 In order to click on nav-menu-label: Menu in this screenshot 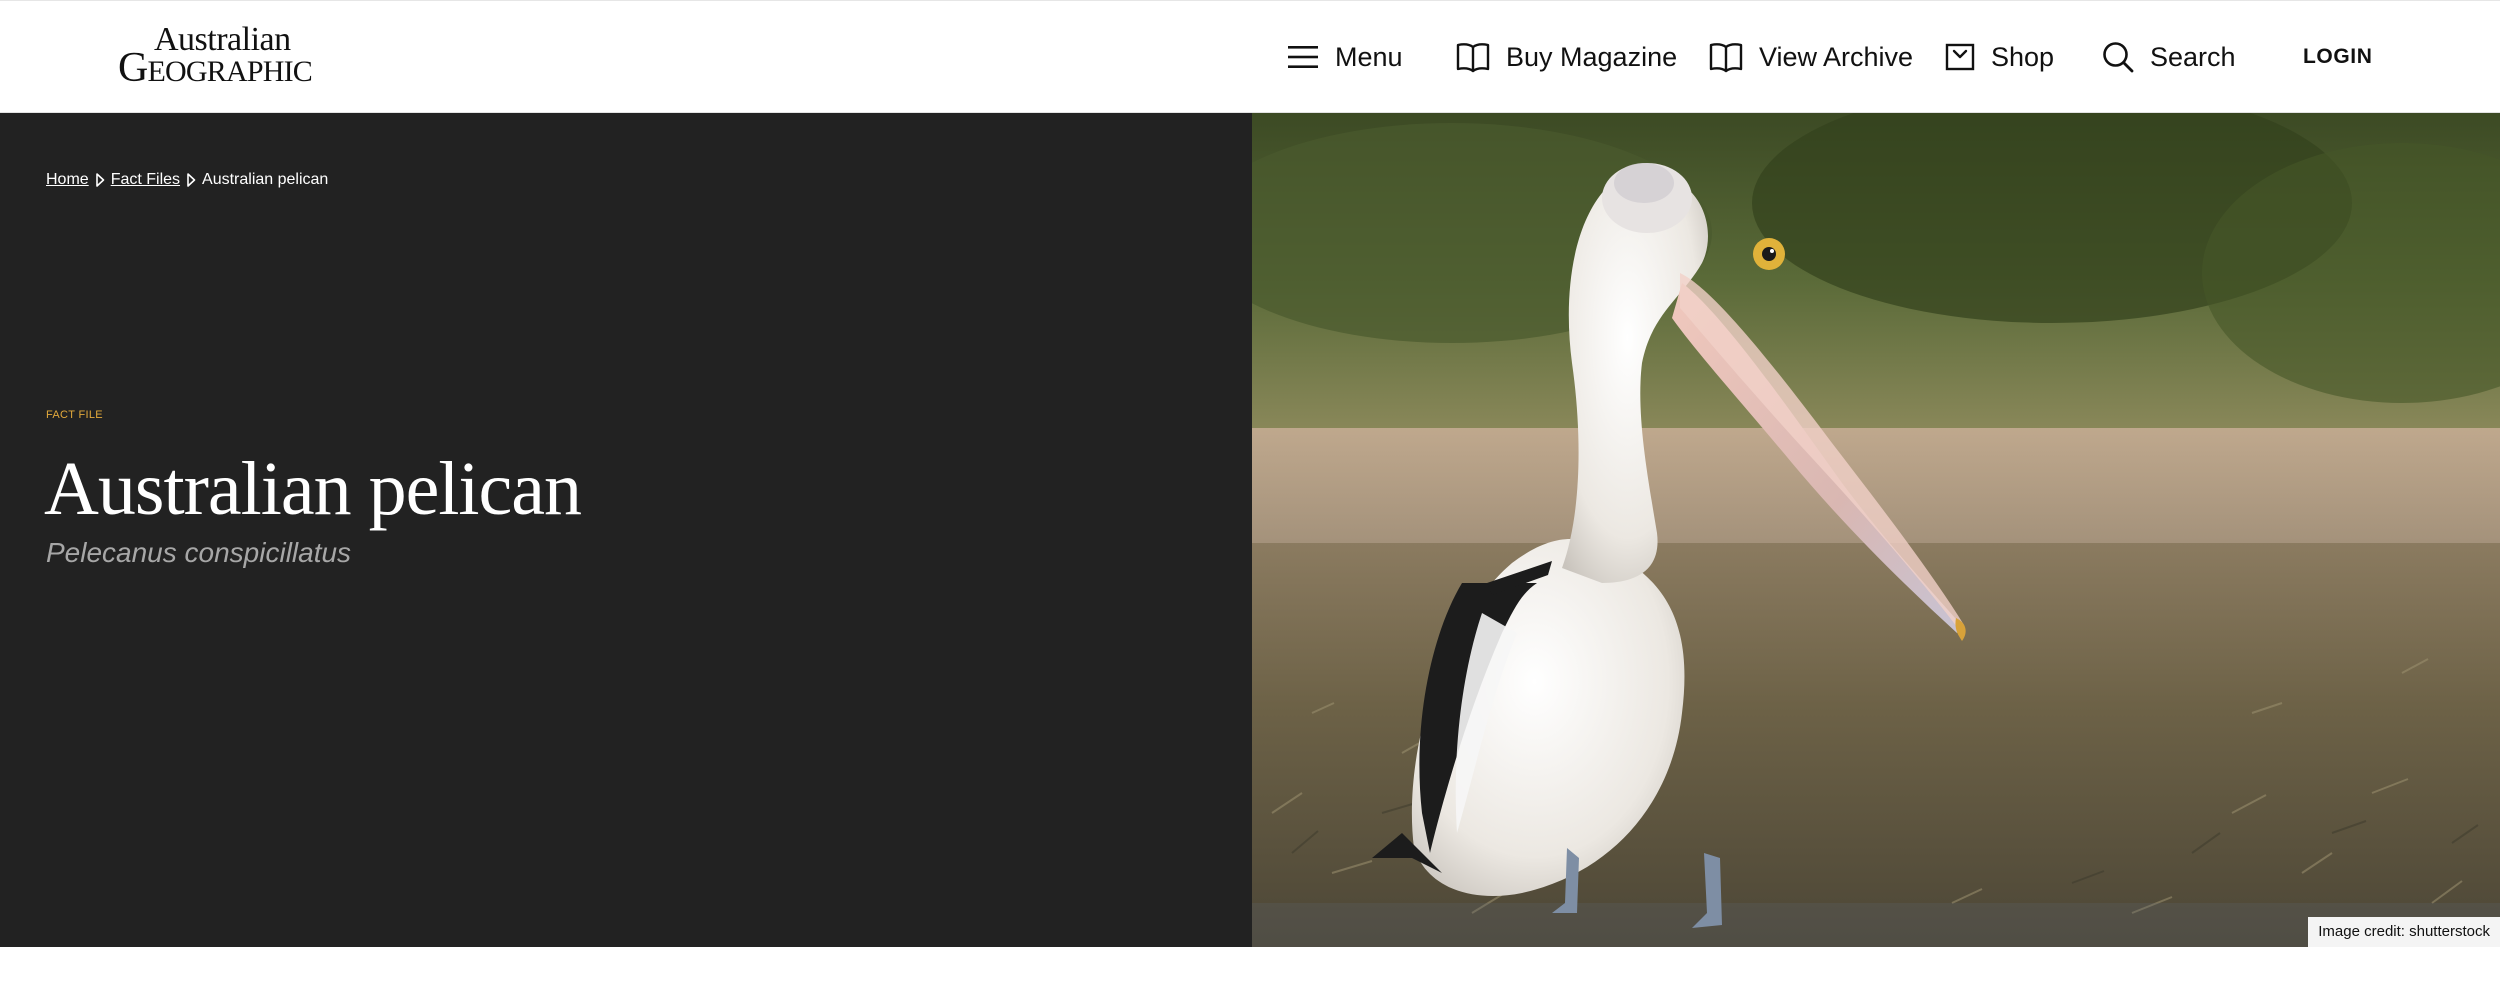, I will do `click(1369, 56)`.